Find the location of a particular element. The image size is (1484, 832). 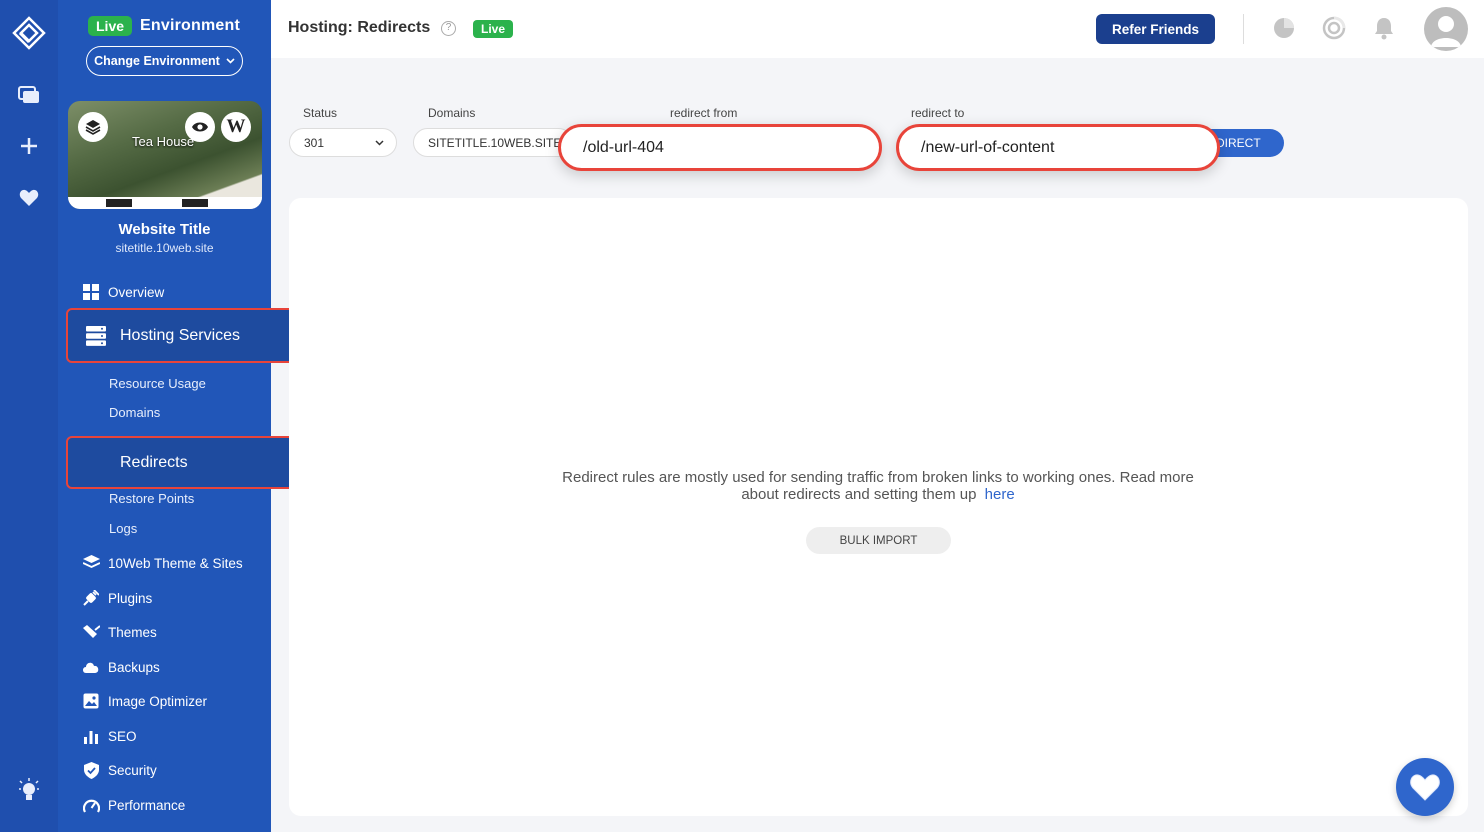

bar-chart-icon is located at coordinates (91, 736).